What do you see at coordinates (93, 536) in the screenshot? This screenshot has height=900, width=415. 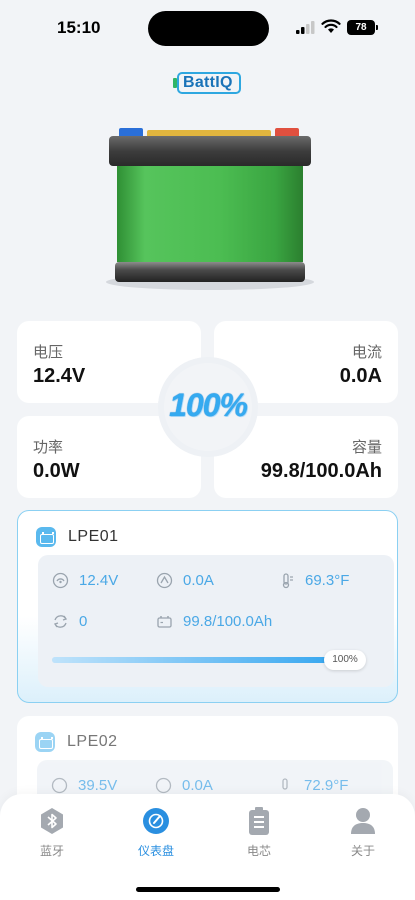 I see `device-name: LPE01` at bounding box center [93, 536].